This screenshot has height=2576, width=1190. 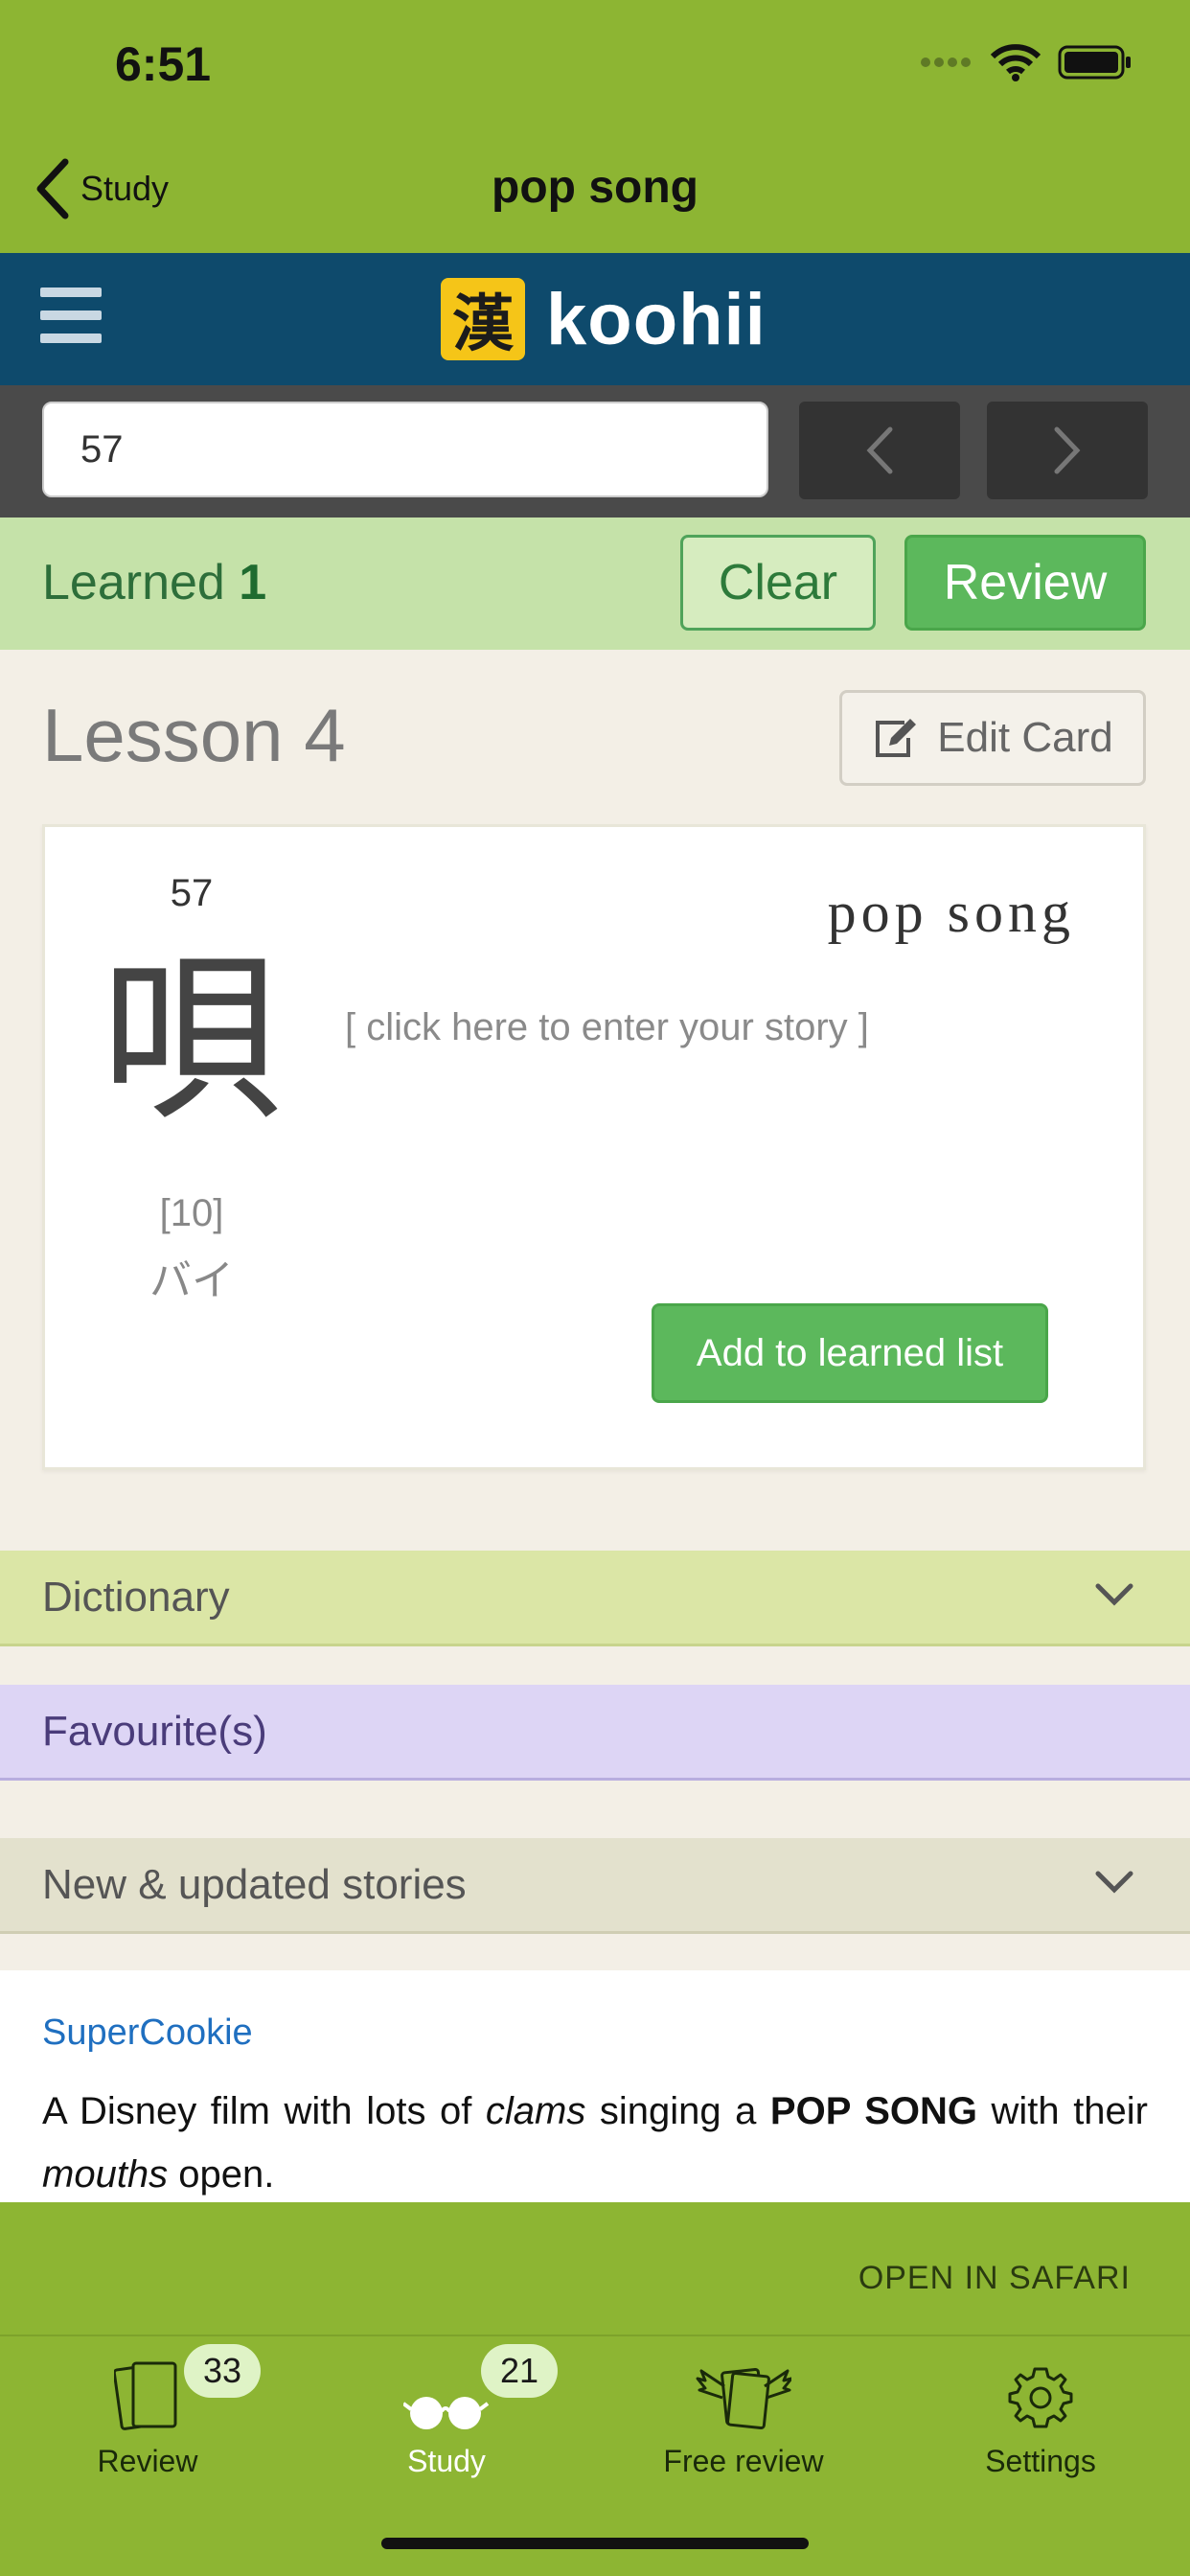 I want to click on story-entry-prompt: [ click here to enter your story ], so click(x=607, y=1027).